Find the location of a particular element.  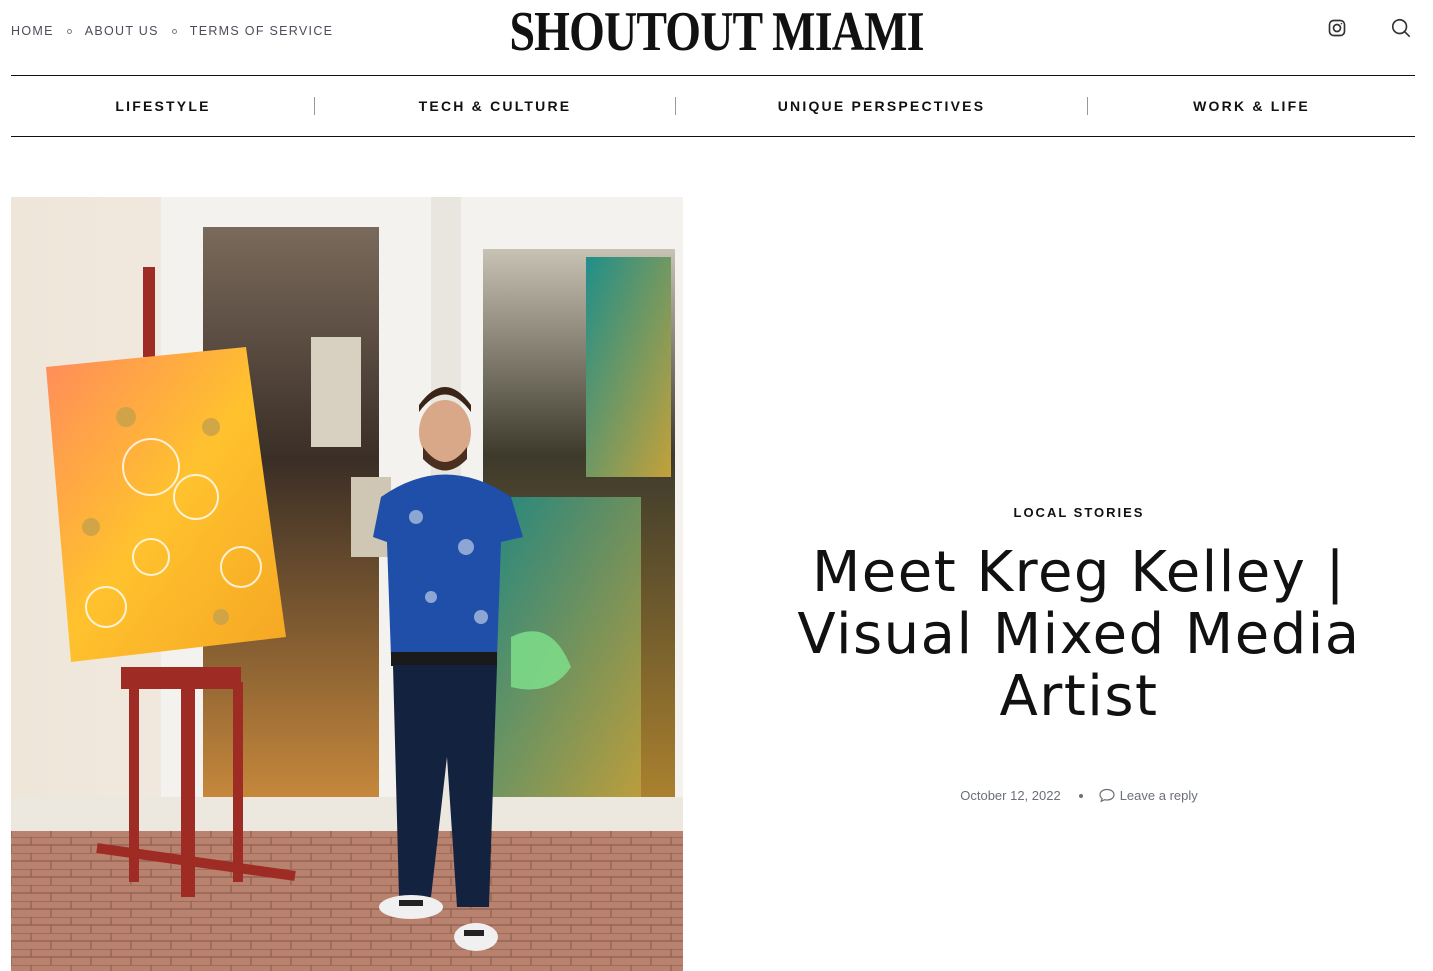

article-date: October 12, 2022 is located at coordinates (1010, 795).